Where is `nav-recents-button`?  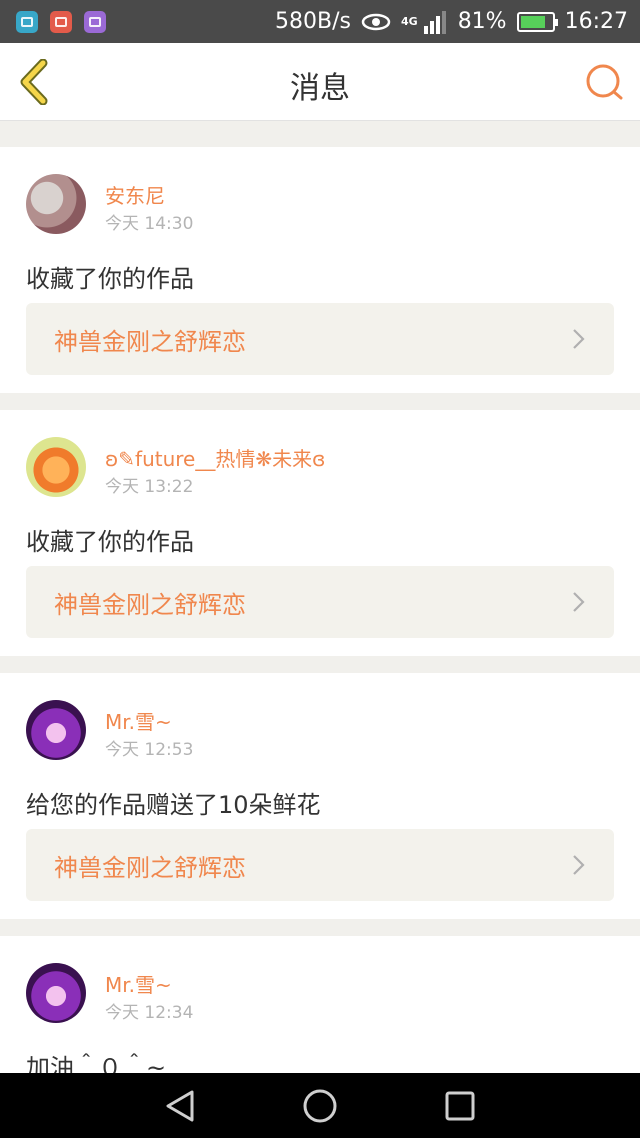 nav-recents-button is located at coordinates (460, 1106).